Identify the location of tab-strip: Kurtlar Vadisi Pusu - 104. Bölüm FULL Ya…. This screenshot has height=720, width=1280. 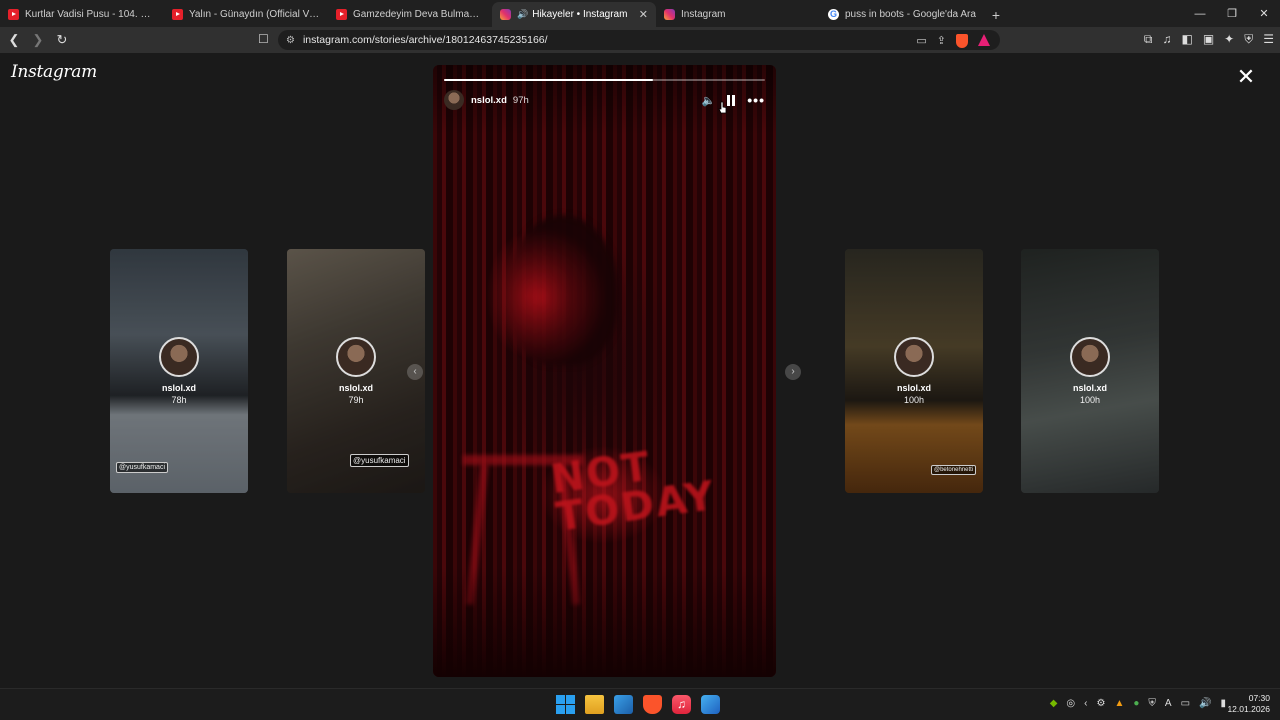
(640, 13).